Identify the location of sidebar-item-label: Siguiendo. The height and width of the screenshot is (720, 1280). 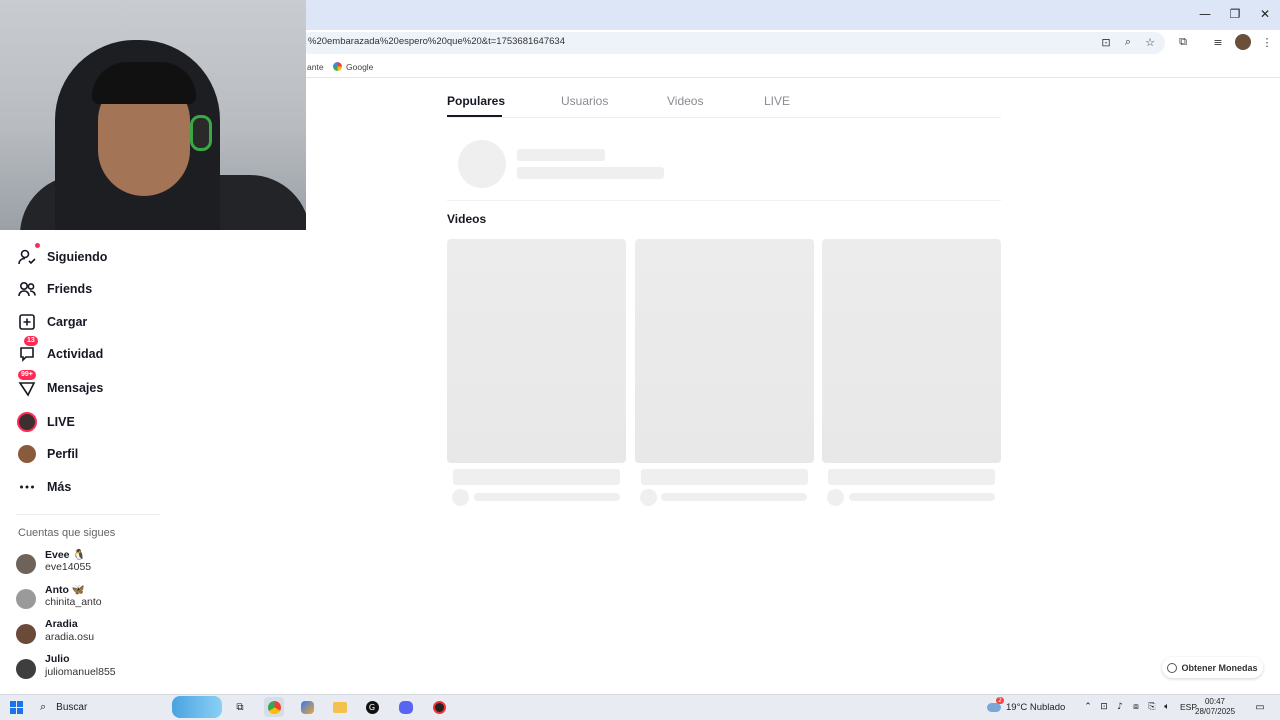
(77, 257).